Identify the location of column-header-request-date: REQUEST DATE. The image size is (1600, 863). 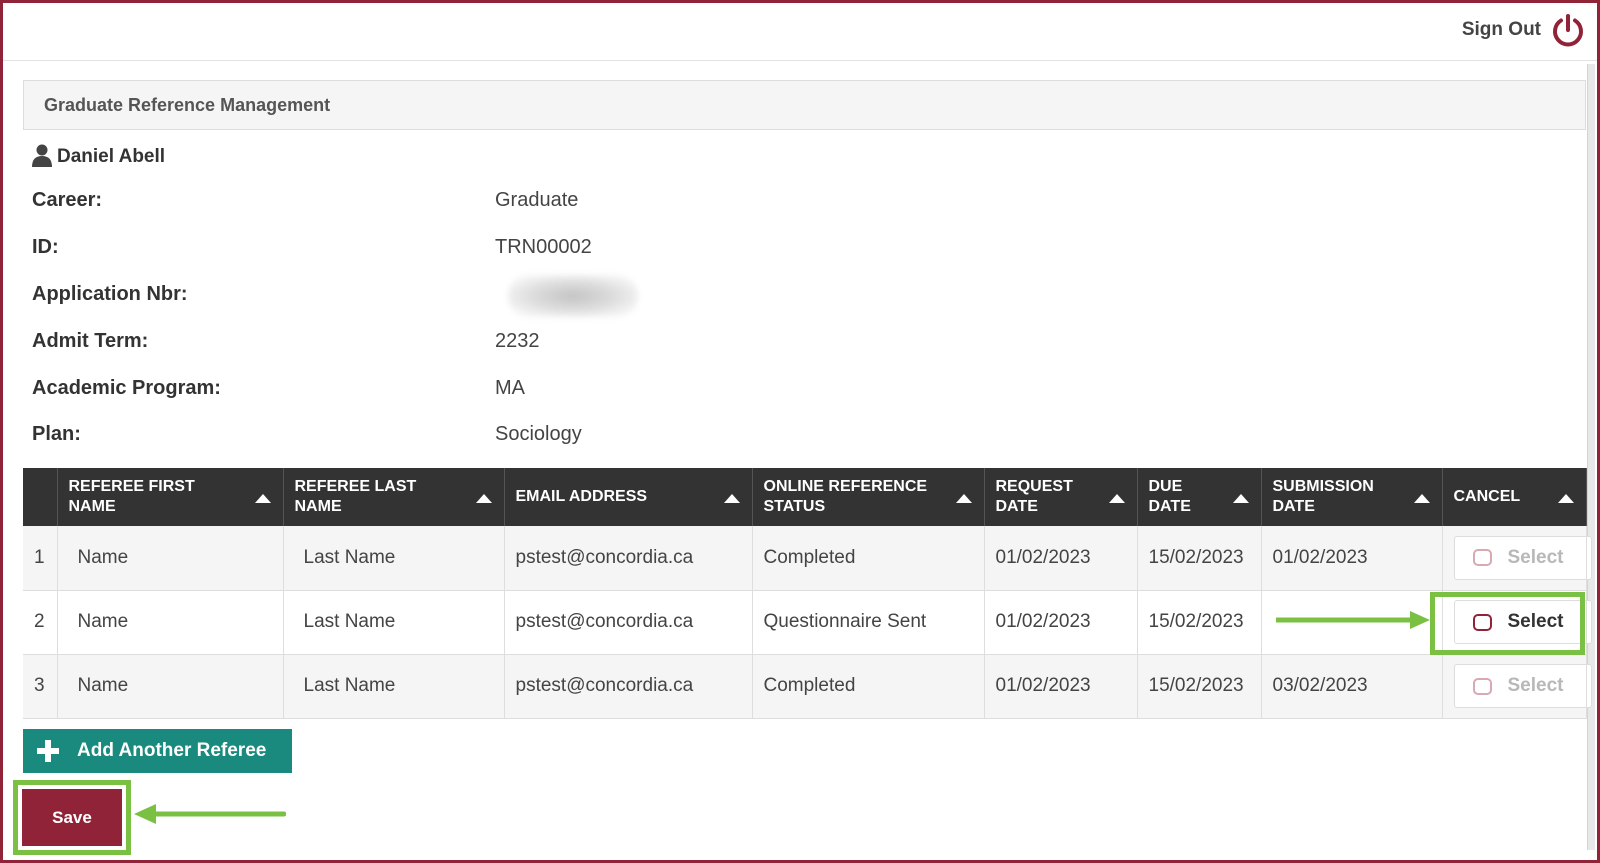
(1061, 497).